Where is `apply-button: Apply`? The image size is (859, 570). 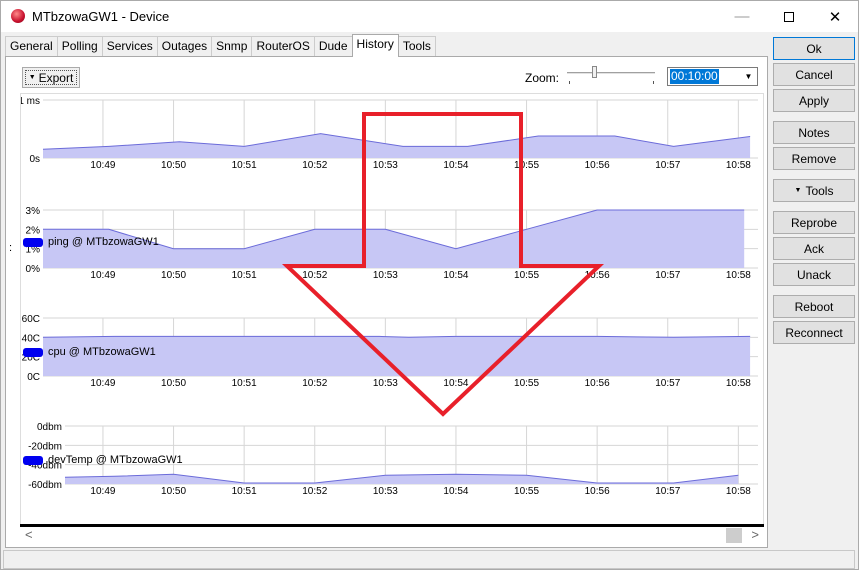 apply-button: Apply is located at coordinates (814, 100).